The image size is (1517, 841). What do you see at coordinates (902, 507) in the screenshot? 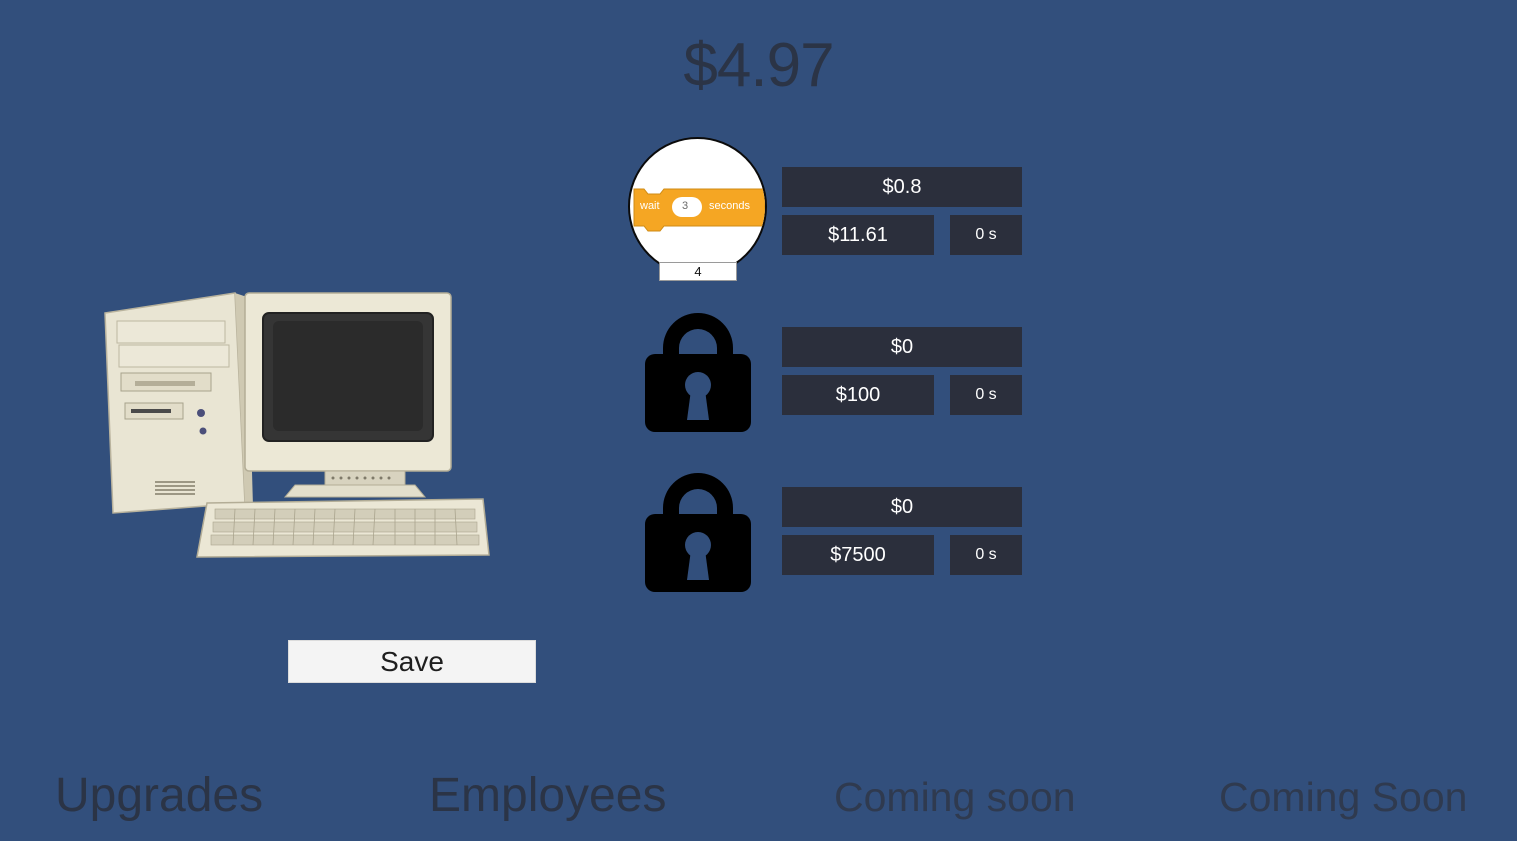
I see `item-3-rate: $0` at bounding box center [902, 507].